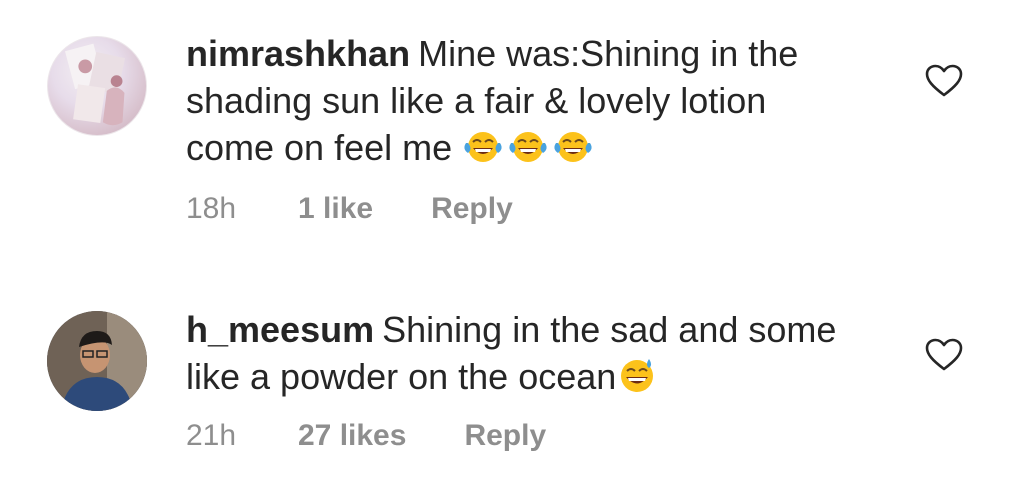 Image resolution: width=1024 pixels, height=481 pixels. I want to click on comment-text-line: come on feel me, so click(319, 147).